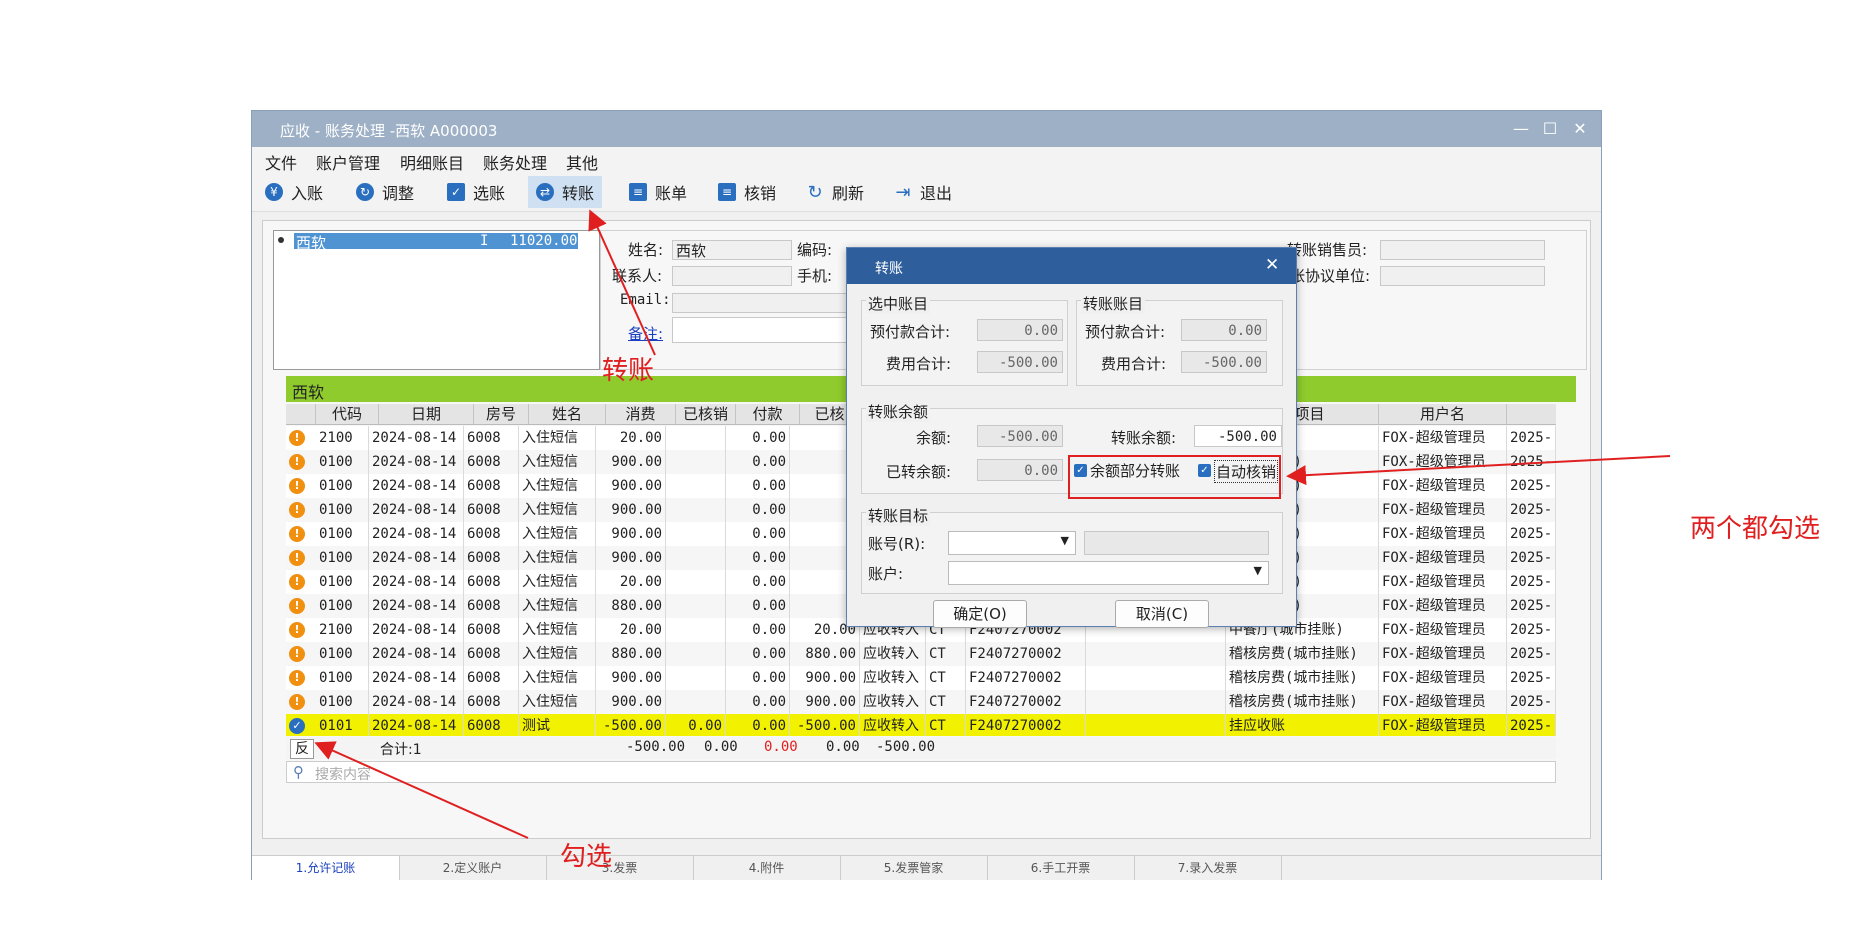  I want to click on annotation-check-both: 两个都勾选, so click(1755, 529).